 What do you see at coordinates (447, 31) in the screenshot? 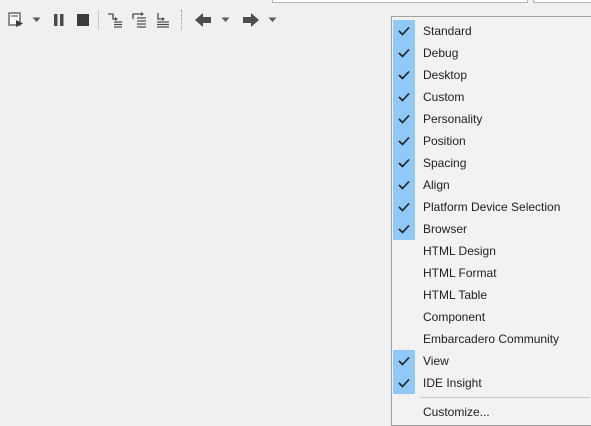
I see `menu-item-label: Standard` at bounding box center [447, 31].